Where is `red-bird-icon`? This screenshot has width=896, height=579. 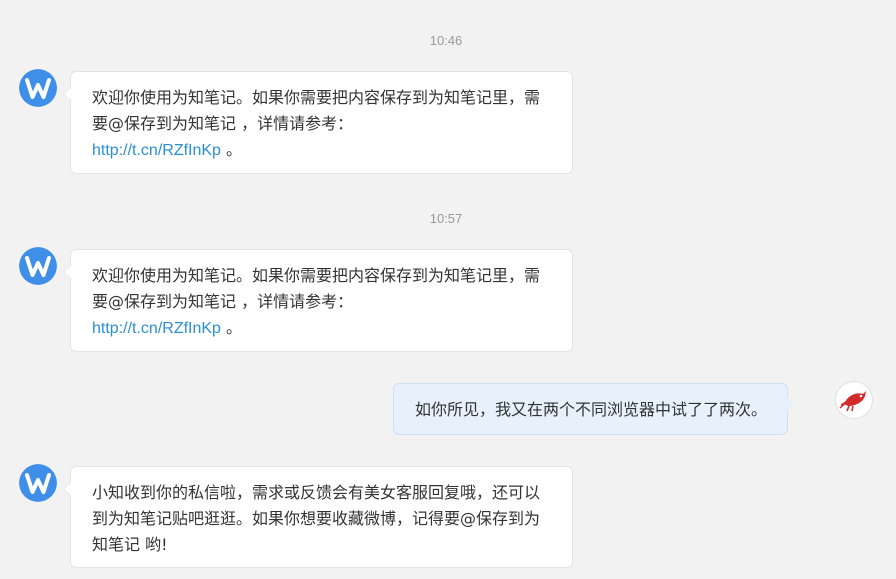 red-bird-icon is located at coordinates (852, 401).